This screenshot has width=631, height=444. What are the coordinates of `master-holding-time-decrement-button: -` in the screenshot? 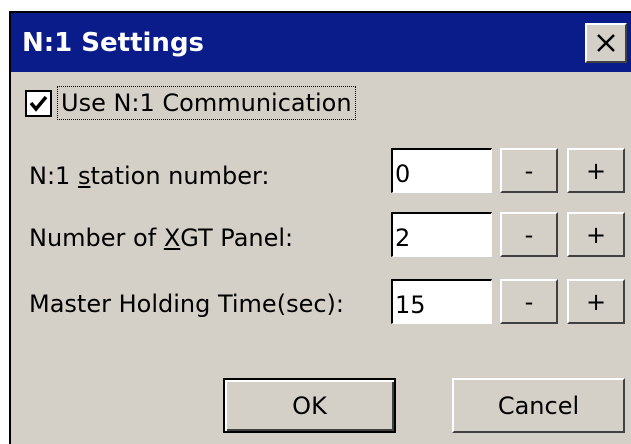 It's located at (529, 301).